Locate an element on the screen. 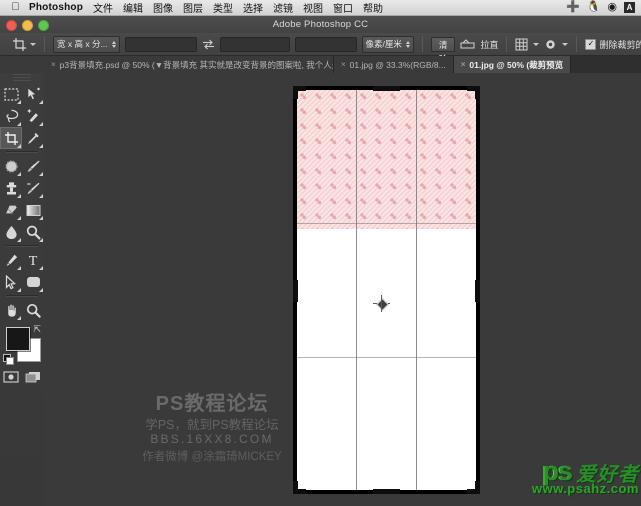 The width and height of the screenshot is (641, 506). qq-penguin-icon: 🐧 is located at coordinates (594, 7).